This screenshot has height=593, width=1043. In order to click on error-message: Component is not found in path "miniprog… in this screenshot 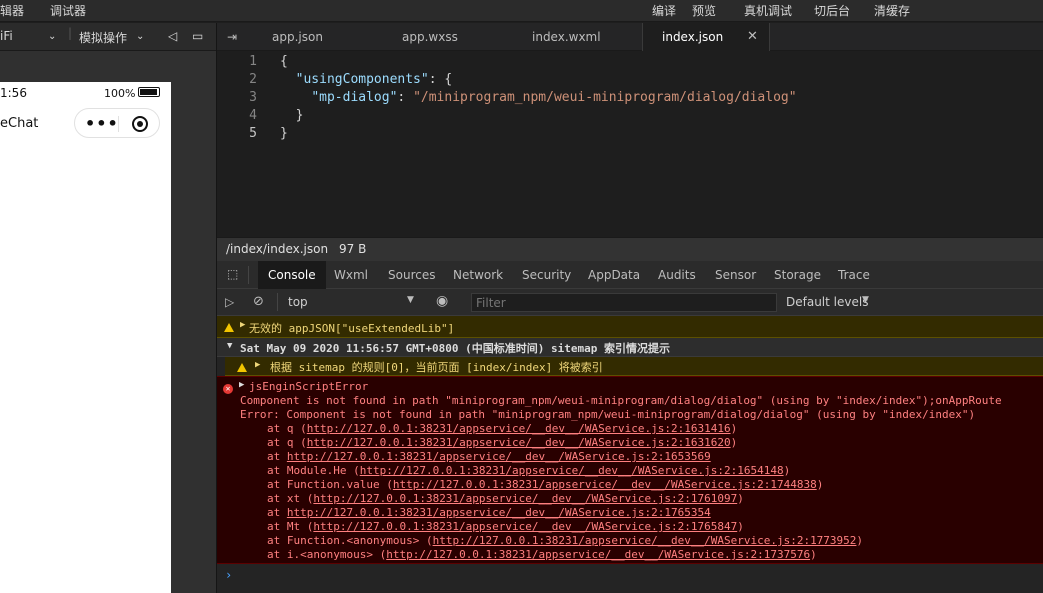, I will do `click(621, 400)`.